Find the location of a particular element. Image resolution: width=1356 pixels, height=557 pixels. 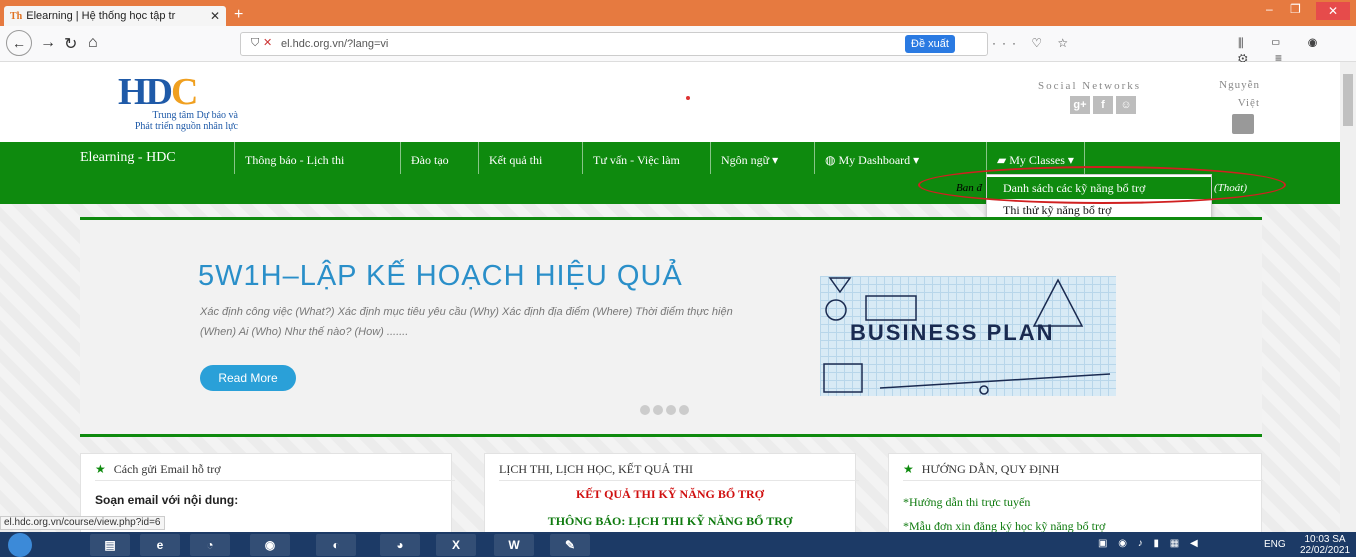

clock-date: 22/02/2021 is located at coordinates (1325, 550).